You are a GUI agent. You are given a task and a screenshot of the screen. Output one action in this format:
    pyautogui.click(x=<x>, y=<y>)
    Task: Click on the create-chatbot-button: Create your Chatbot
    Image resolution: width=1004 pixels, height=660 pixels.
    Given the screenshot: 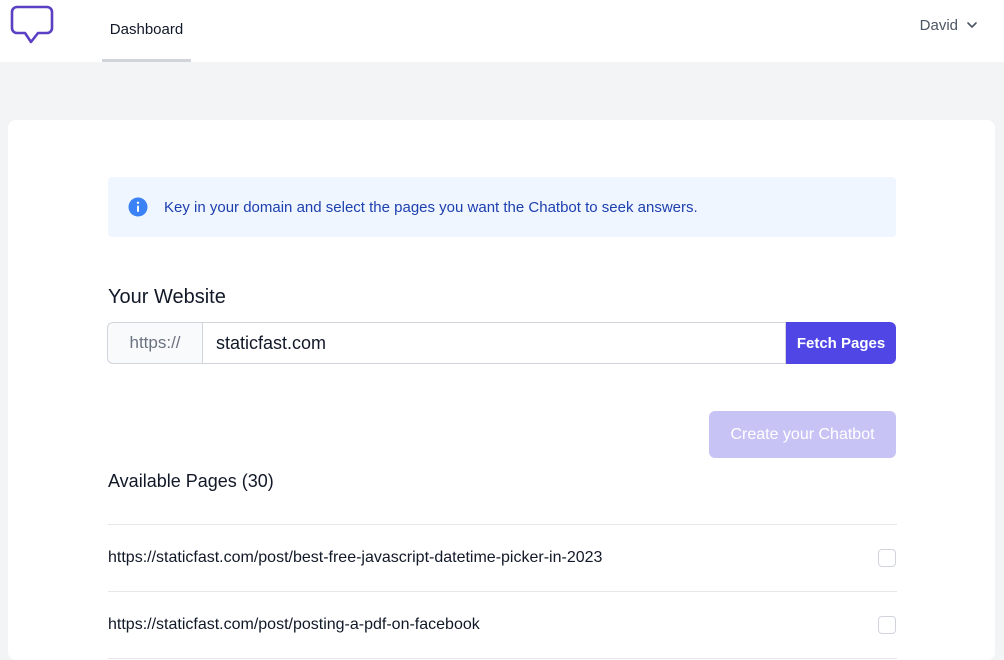 What is the action you would take?
    pyautogui.click(x=802, y=434)
    